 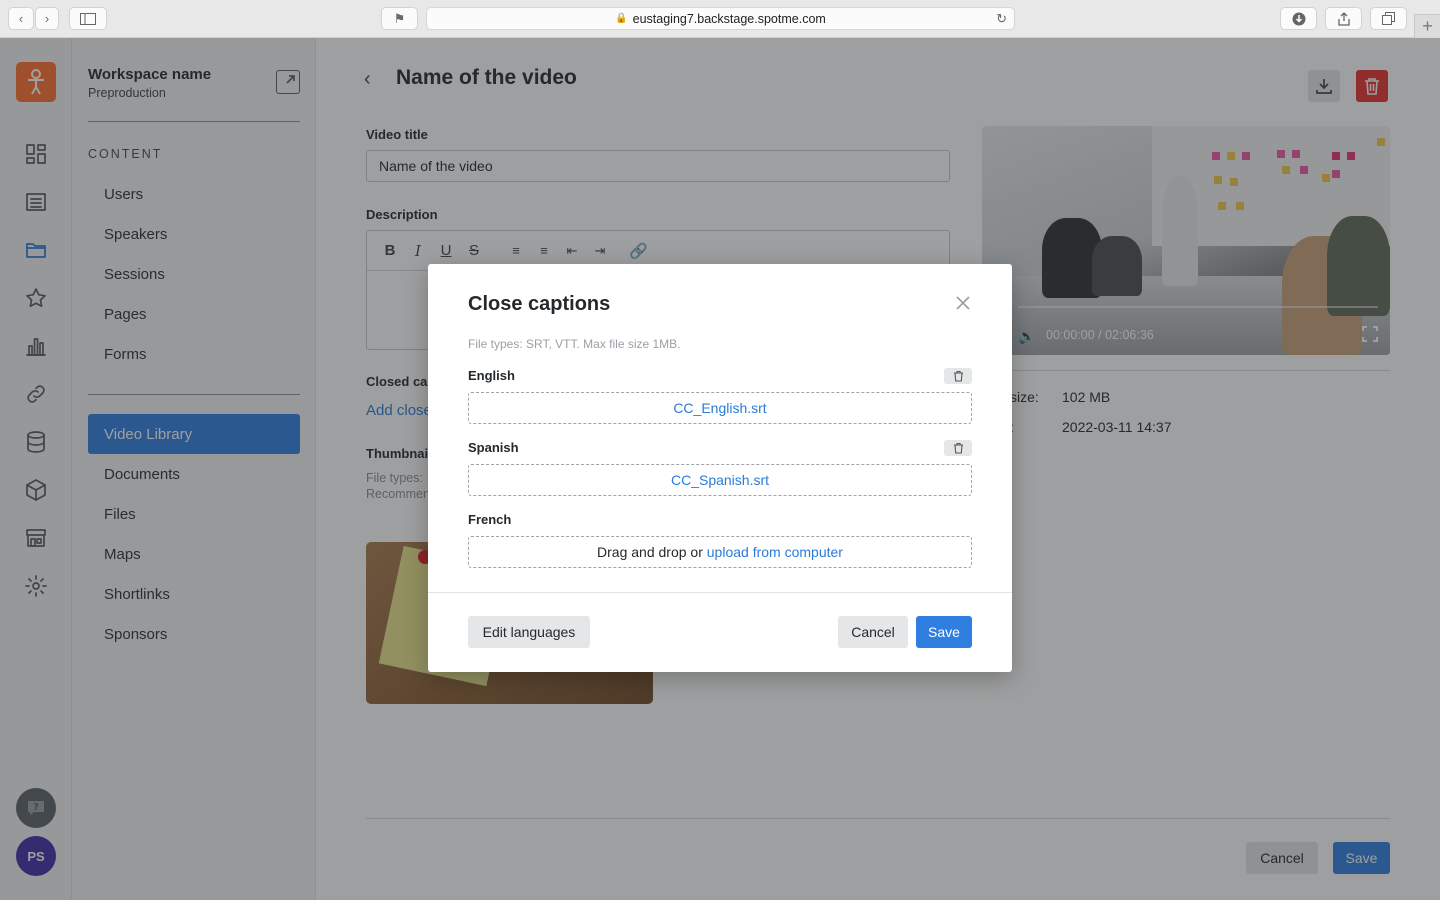 I want to click on spanish-caption-dropzone: CC_Spanish.srt, so click(x=720, y=480).